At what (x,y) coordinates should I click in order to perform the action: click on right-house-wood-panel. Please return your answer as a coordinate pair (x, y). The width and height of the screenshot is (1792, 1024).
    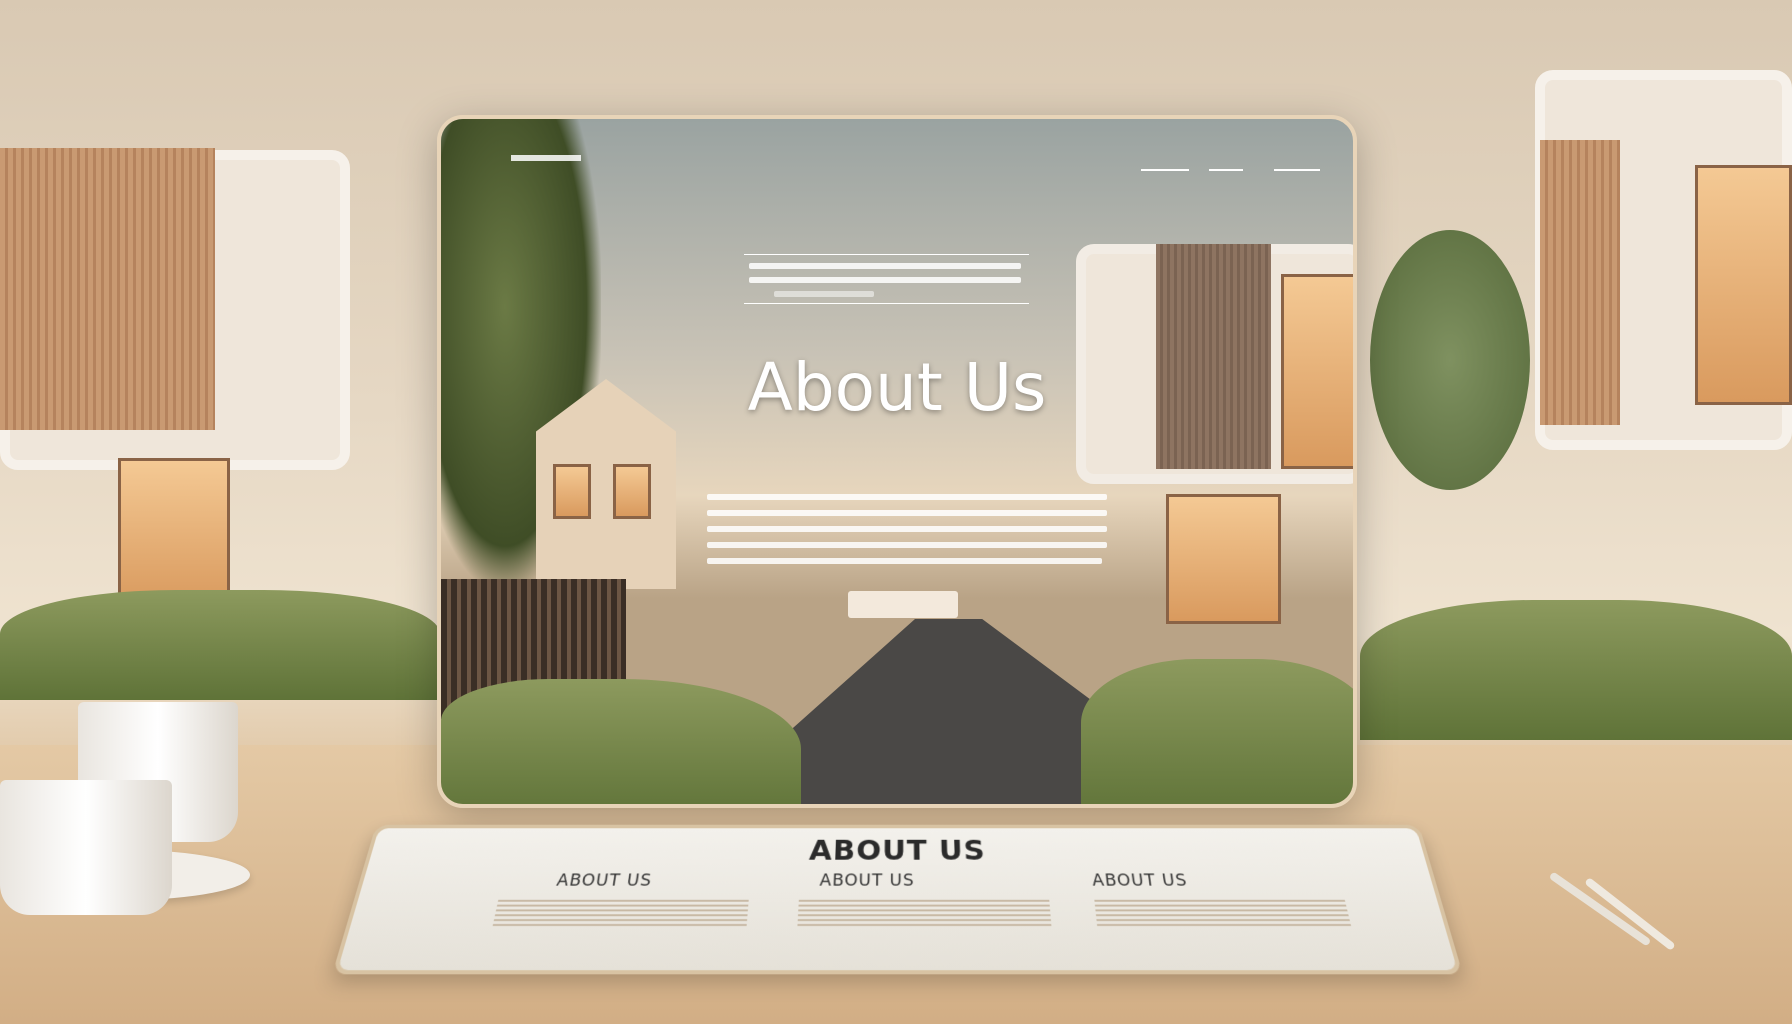
    Looking at the image, I should click on (1580, 282).